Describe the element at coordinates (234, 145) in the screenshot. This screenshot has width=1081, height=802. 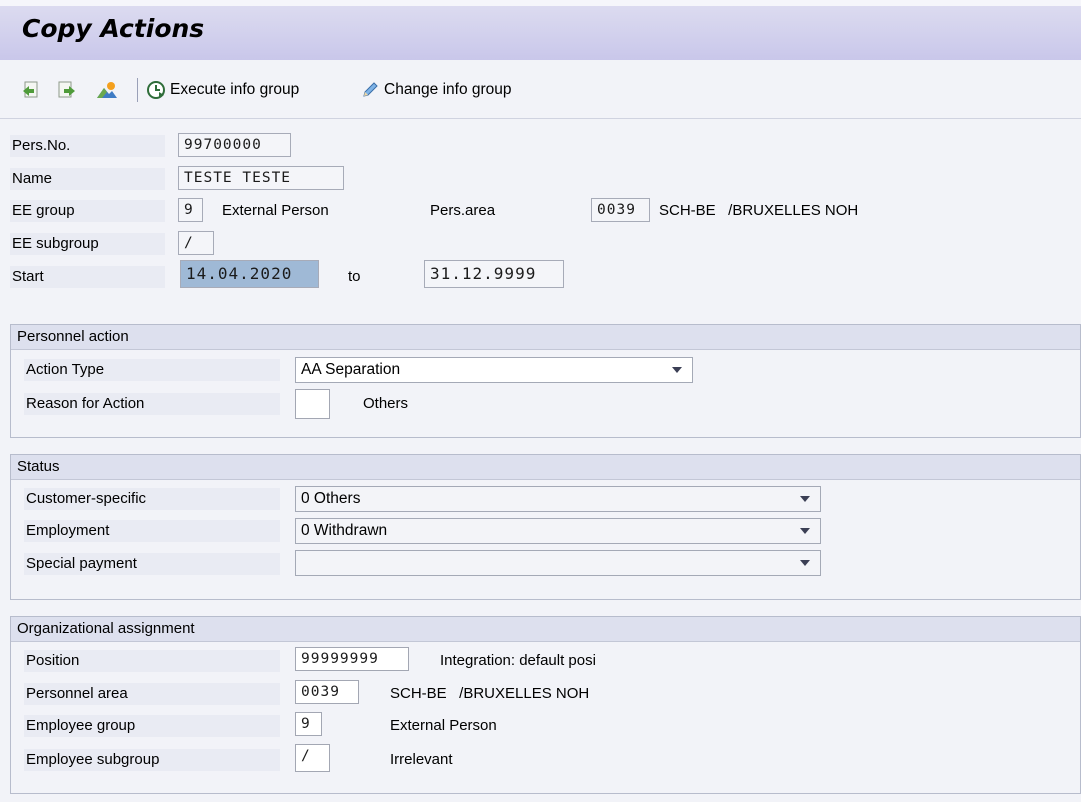
I see `pers-no-field: 99700000` at that location.